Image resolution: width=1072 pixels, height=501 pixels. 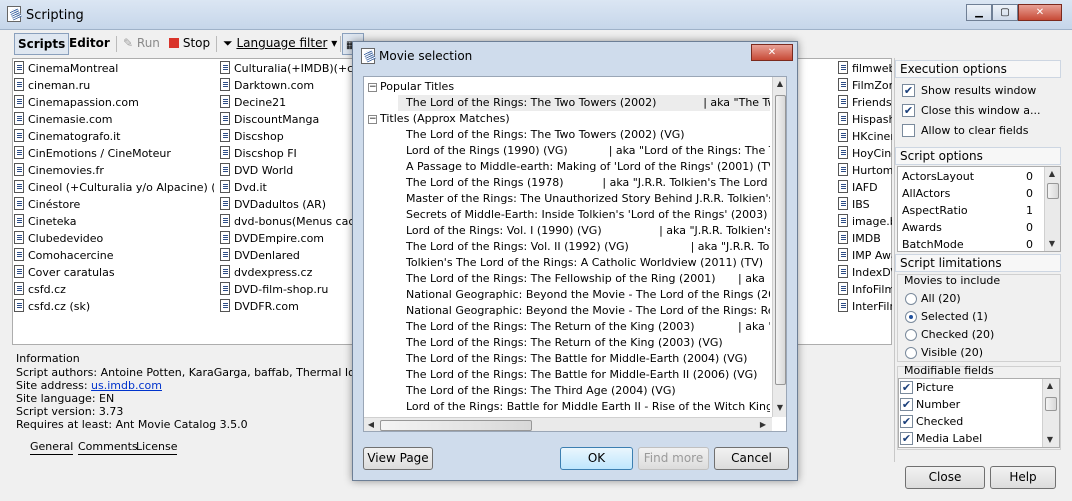 I want to click on help-button: Help, so click(x=1023, y=477).